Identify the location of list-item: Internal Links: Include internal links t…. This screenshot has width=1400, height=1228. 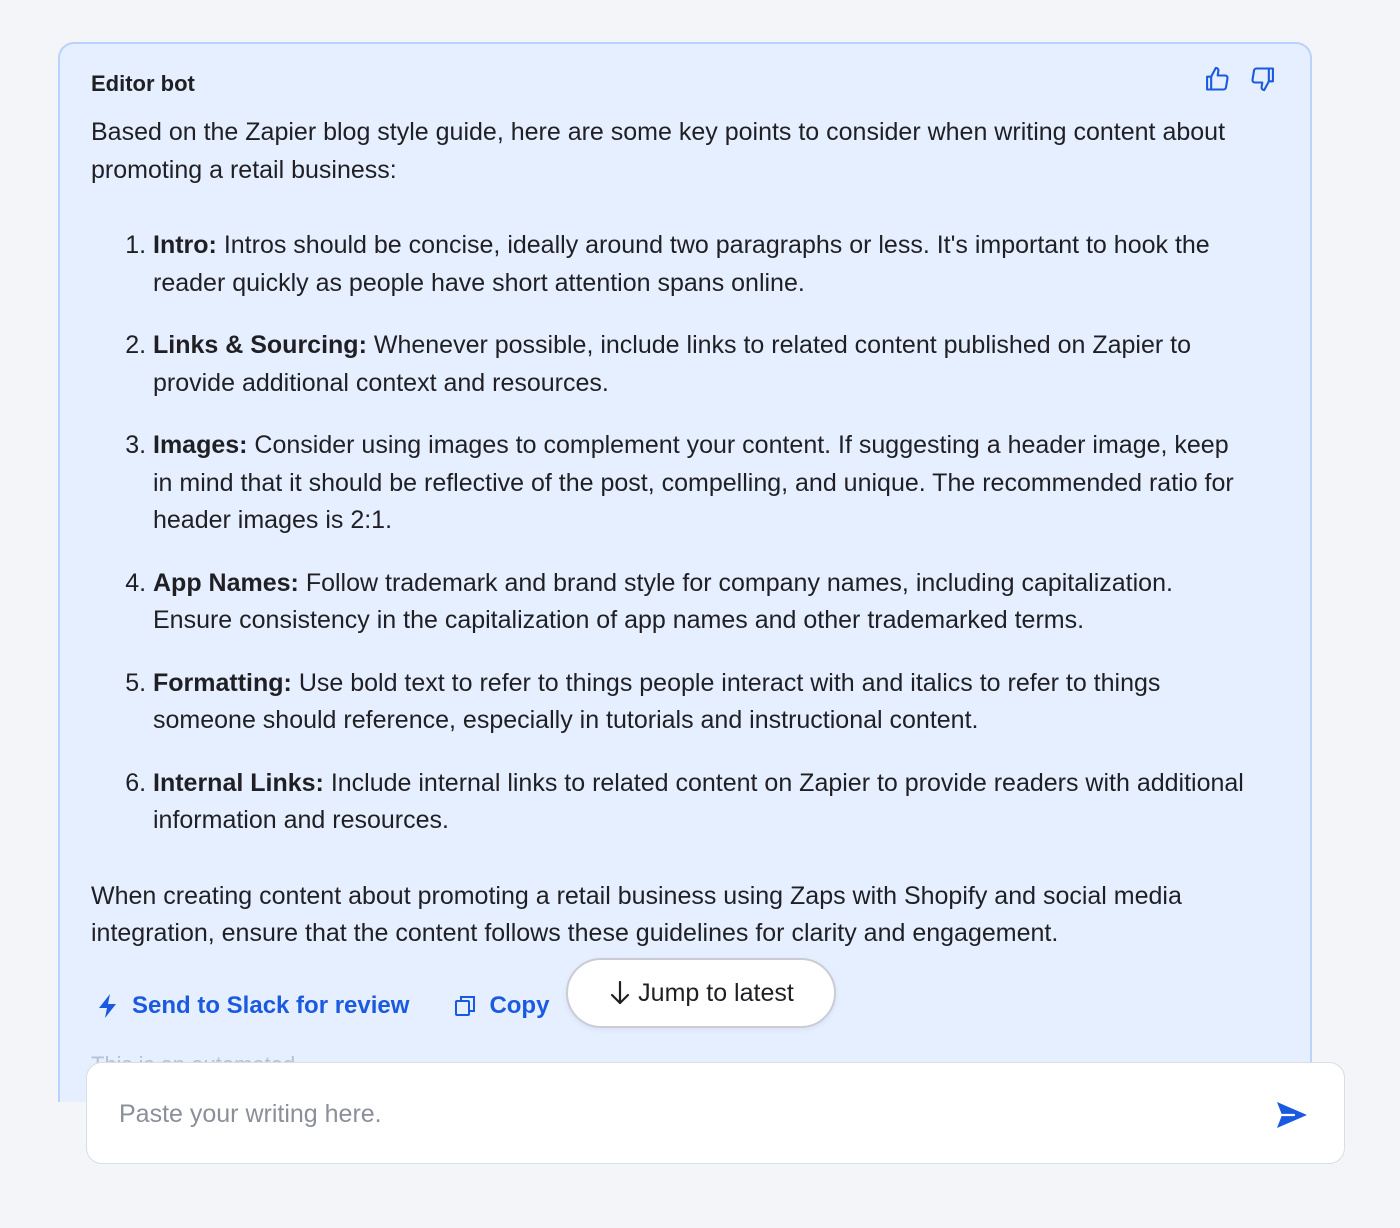
(703, 802).